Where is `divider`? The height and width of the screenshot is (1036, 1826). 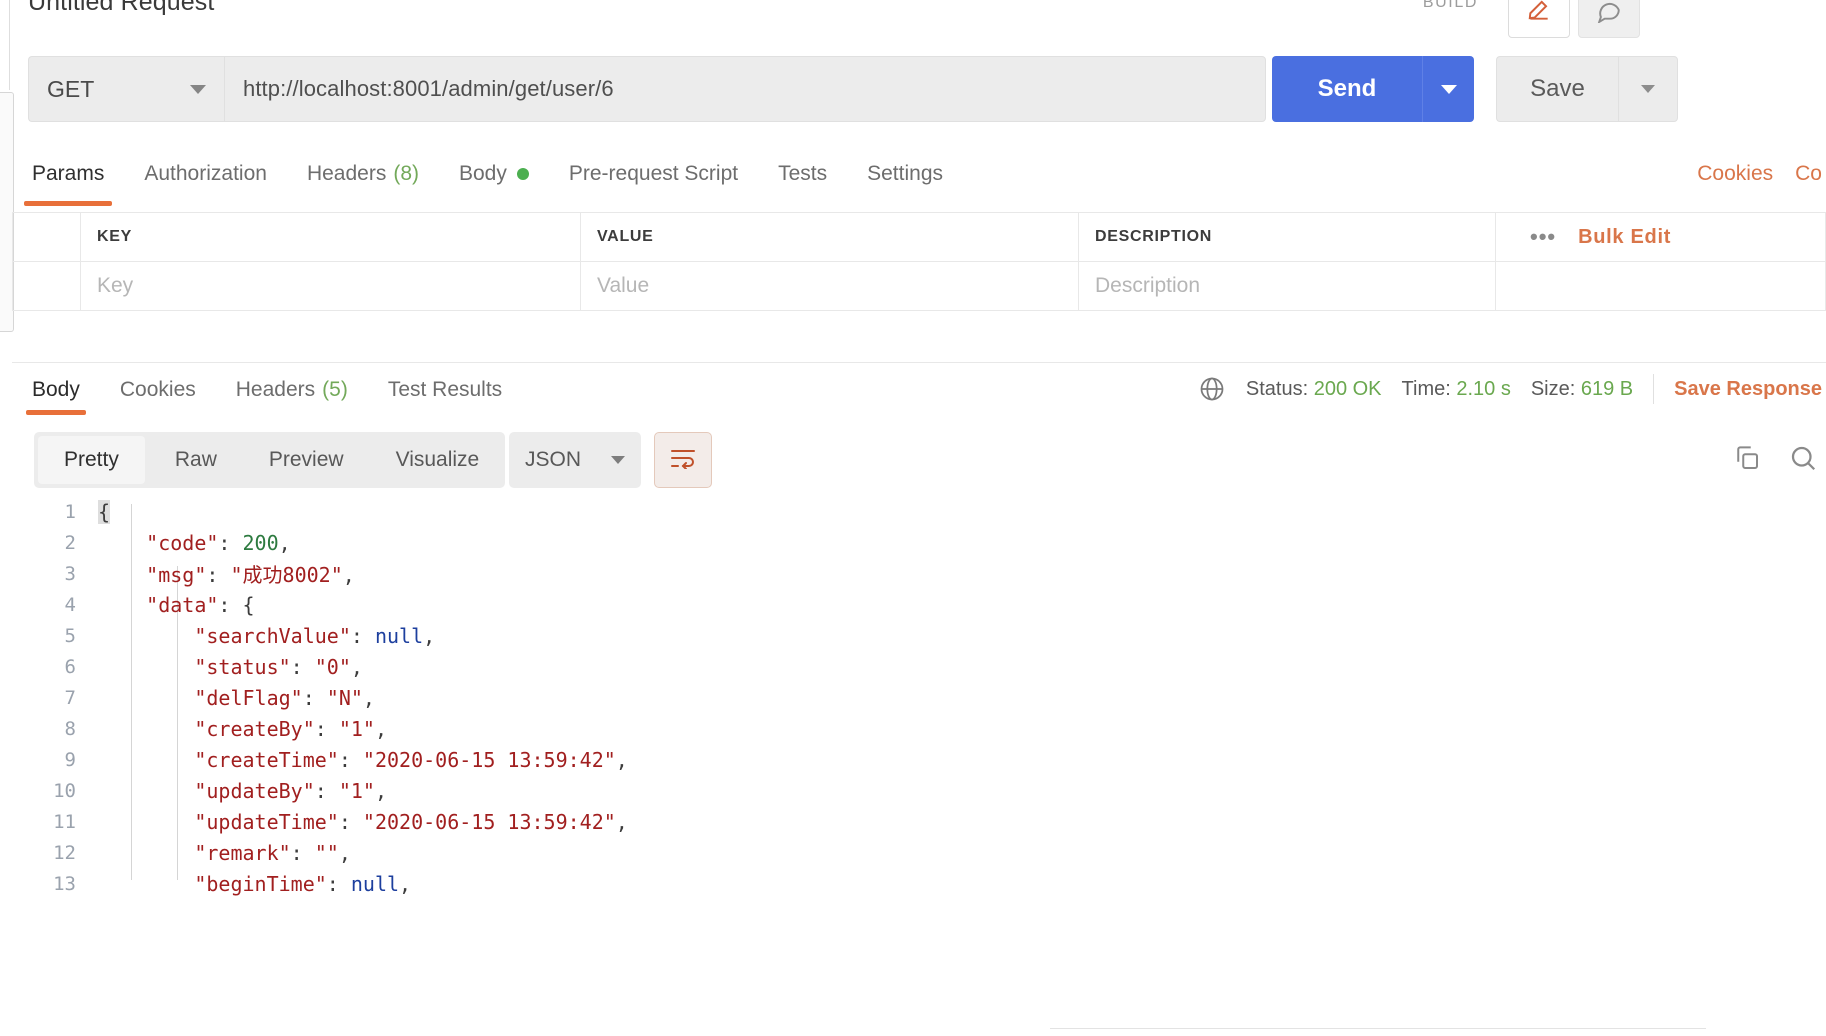 divider is located at coordinates (1654, 389).